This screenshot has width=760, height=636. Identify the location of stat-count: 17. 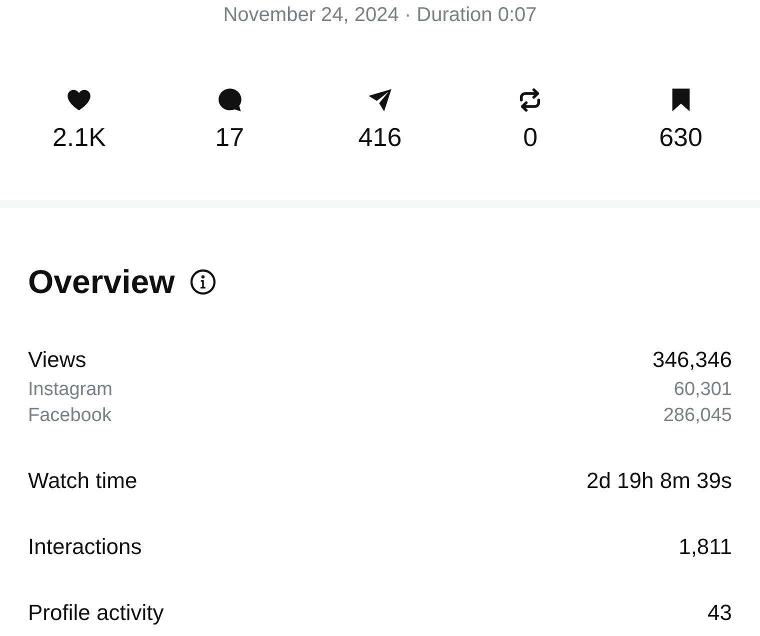
(229, 137).